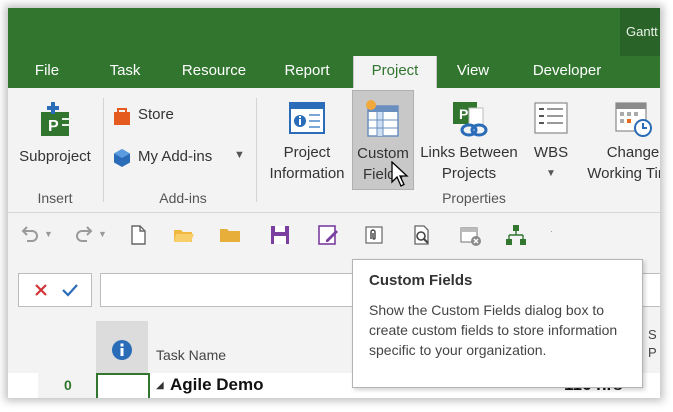  Describe the element at coordinates (551, 152) in the screenshot. I see `wbs-label: WBS` at that location.